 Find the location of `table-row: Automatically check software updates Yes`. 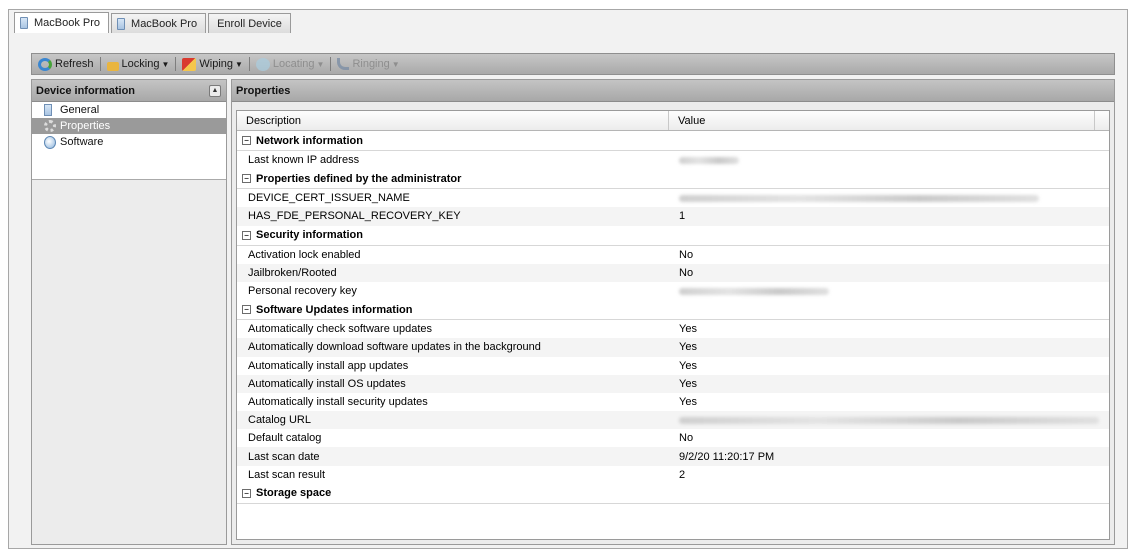

table-row: Automatically check software updates Yes is located at coordinates (673, 329).